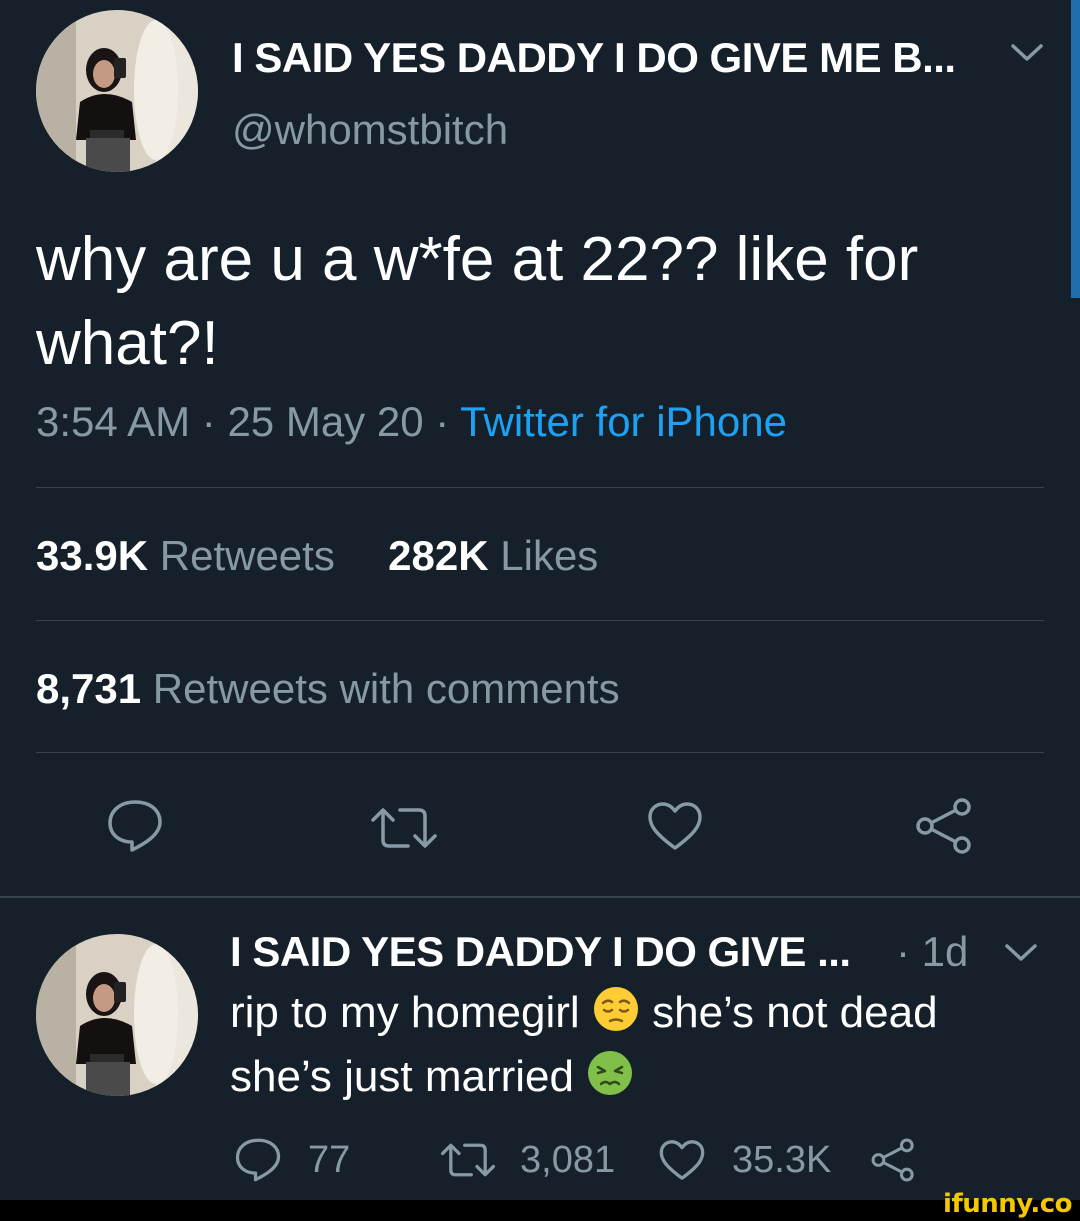  I want to click on likes-count: 282K, so click(438, 555).